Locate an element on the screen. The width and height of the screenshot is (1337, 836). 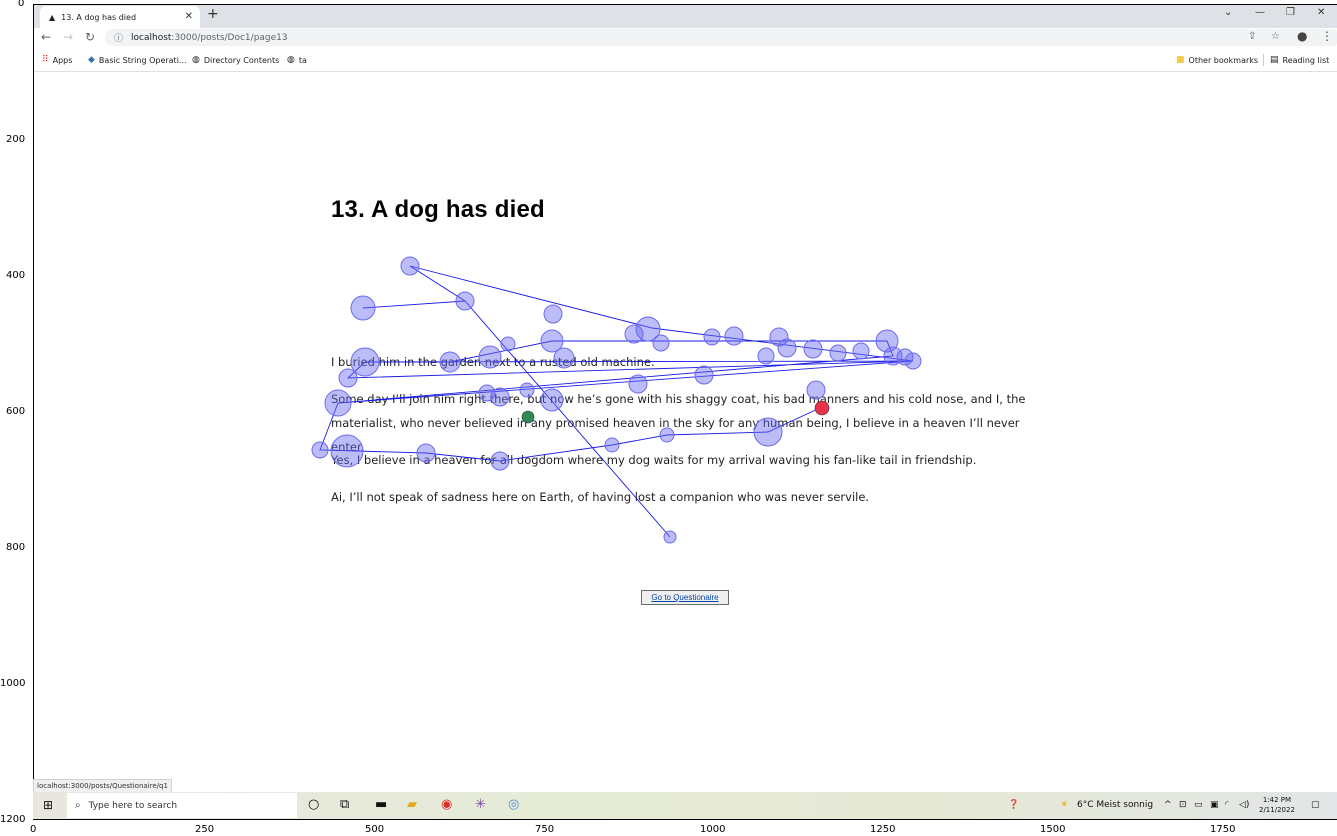
status-bar-url: localhost:3000/posts/Questionaire/q1 is located at coordinates (102, 786).